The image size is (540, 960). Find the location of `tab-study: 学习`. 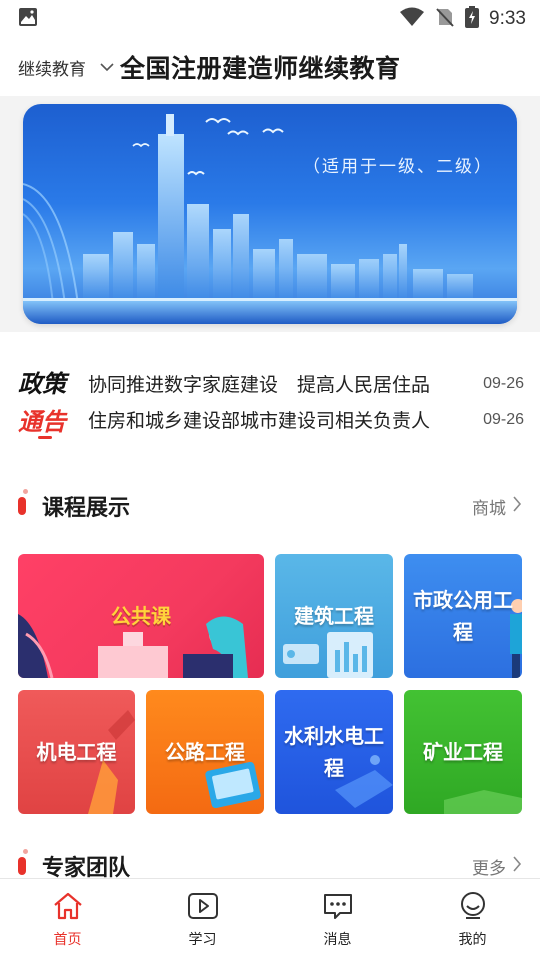

tab-study: 学习 is located at coordinates (202, 919).